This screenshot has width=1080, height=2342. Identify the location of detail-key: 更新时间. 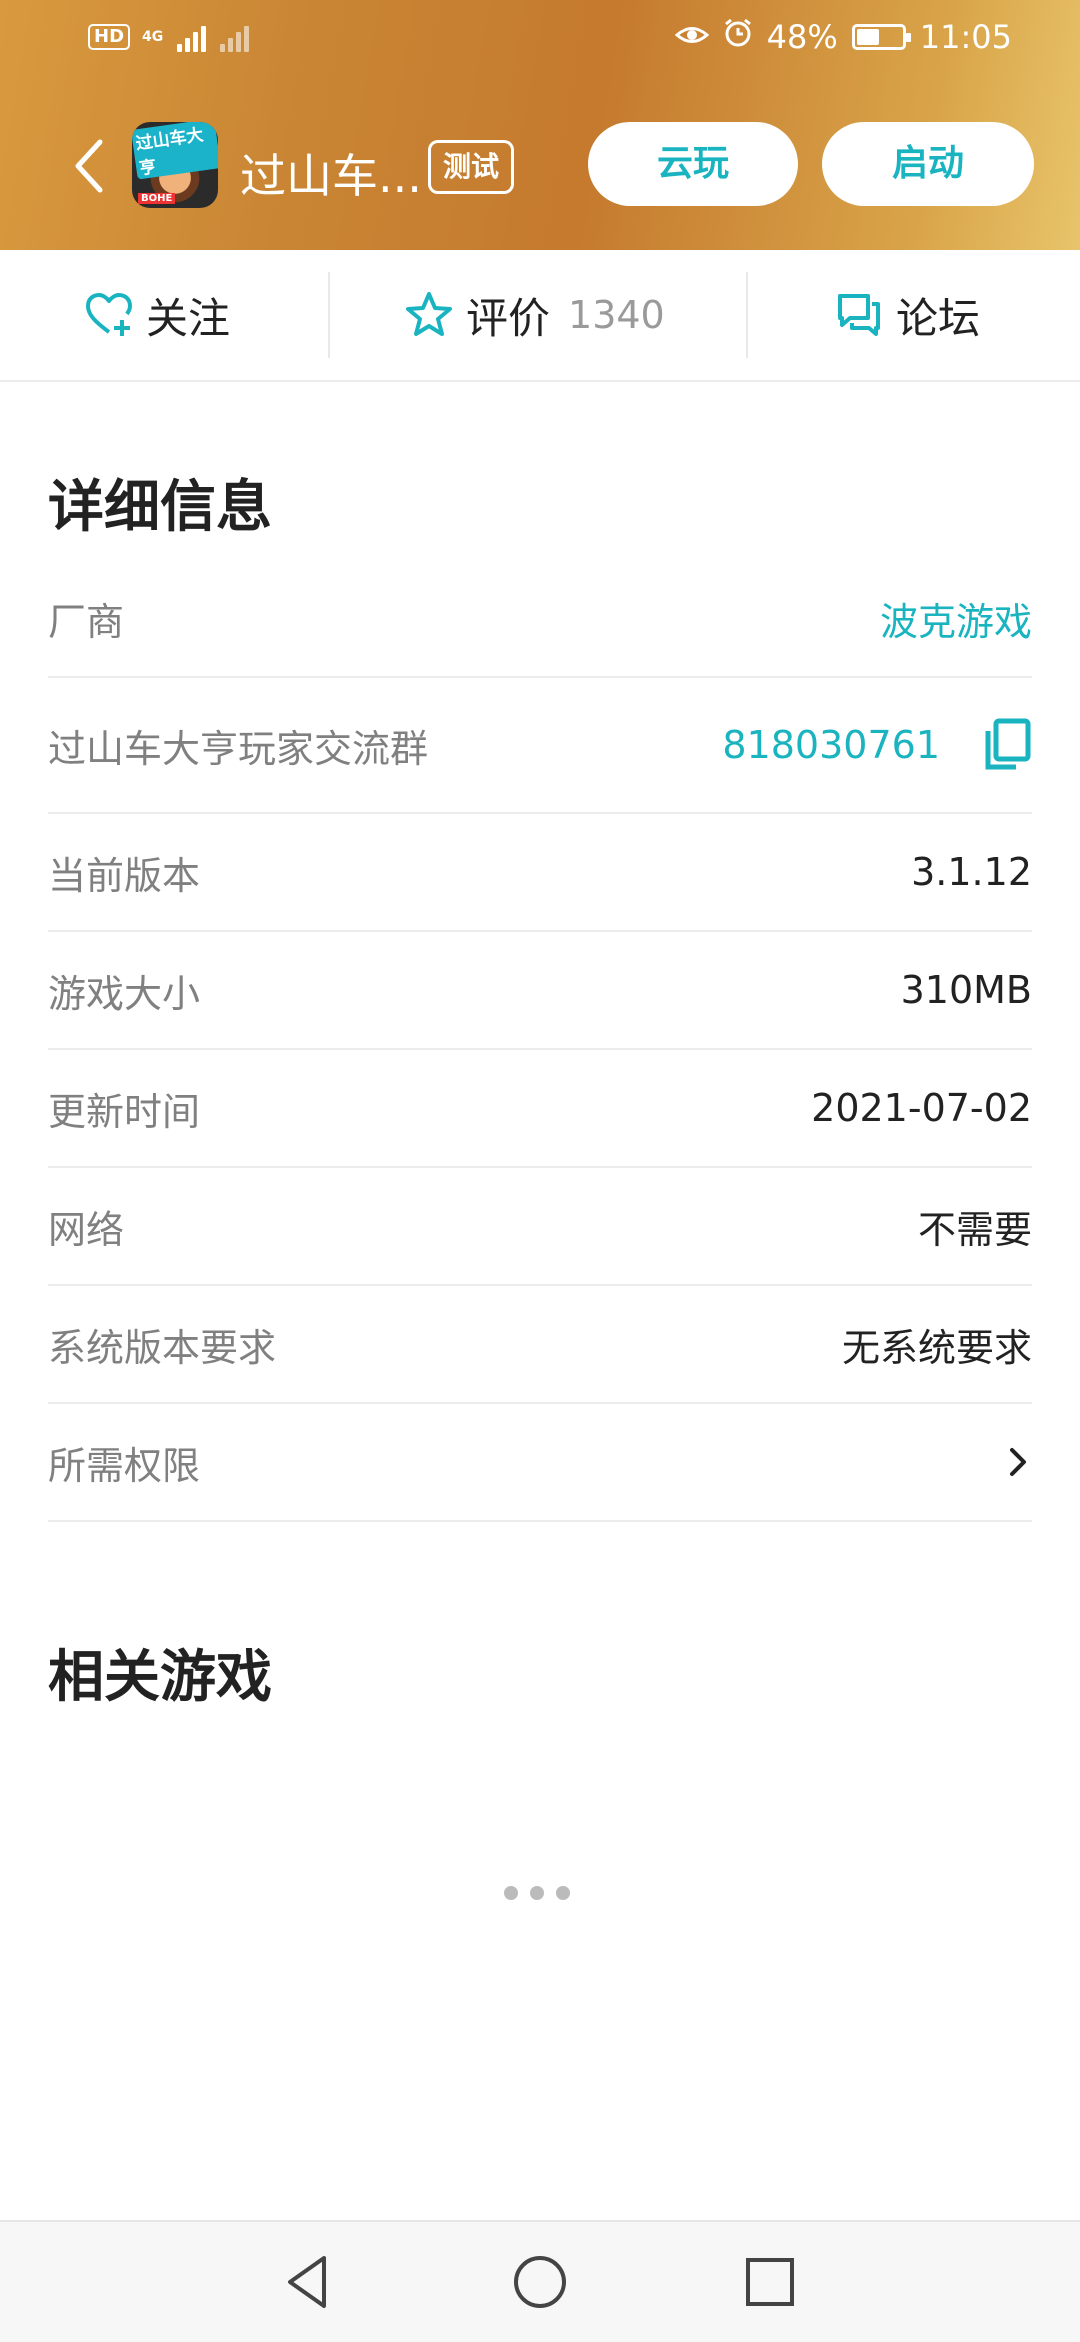
(124, 1111).